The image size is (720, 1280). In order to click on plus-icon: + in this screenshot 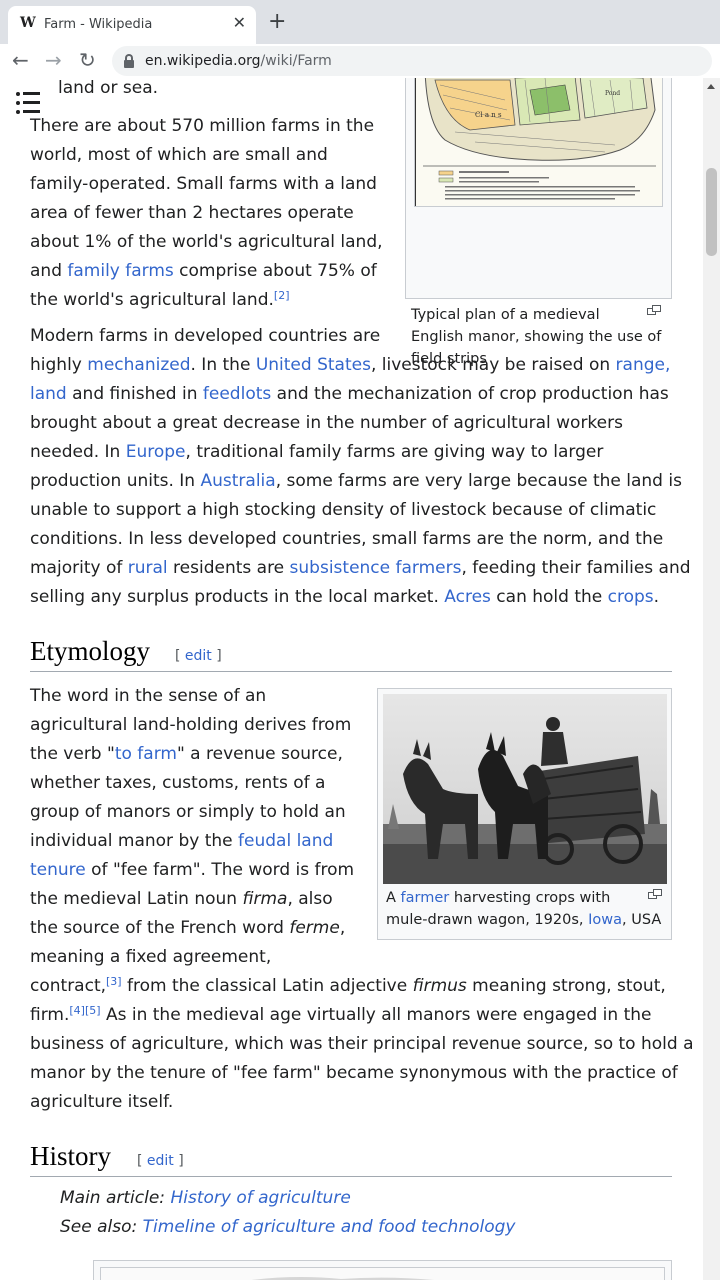, I will do `click(277, 22)`.